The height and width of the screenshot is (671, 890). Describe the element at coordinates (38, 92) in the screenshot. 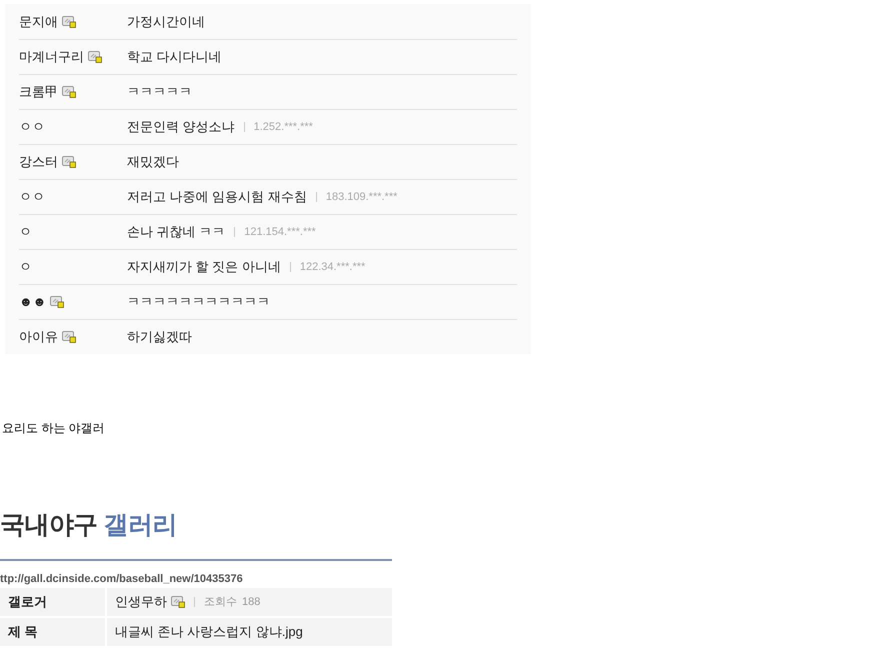

I see `commenter-name: 크롬甲` at that location.